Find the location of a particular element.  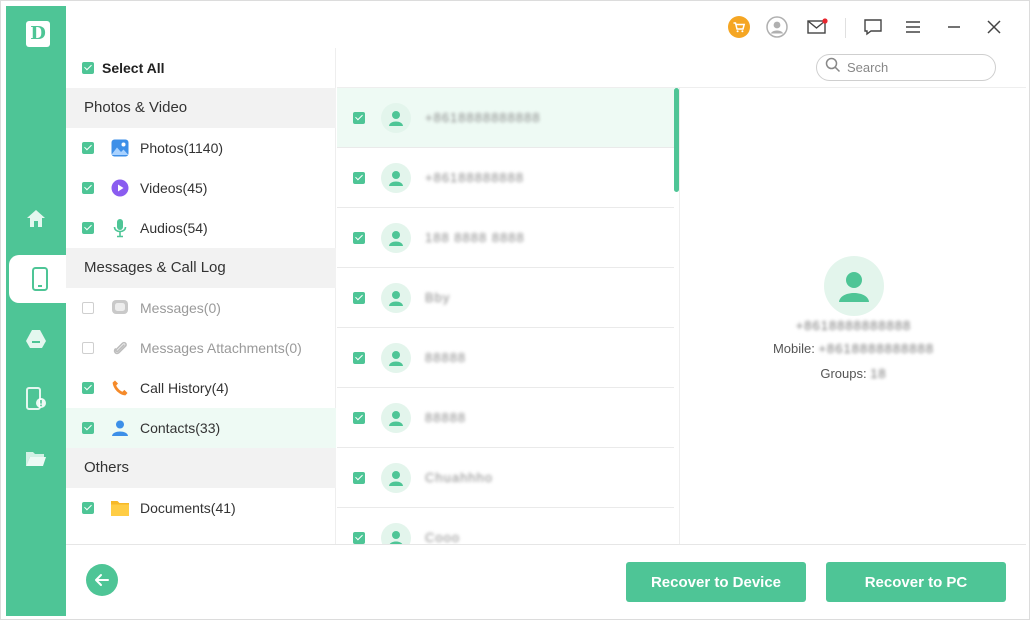

paperclip-icon is located at coordinates (120, 348).